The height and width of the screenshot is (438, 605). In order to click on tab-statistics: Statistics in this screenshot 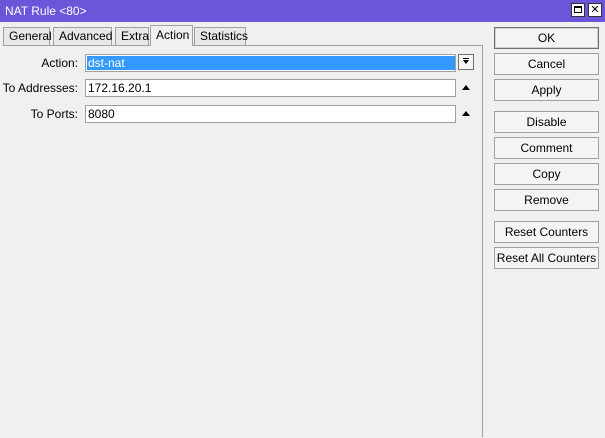, I will do `click(221, 36)`.